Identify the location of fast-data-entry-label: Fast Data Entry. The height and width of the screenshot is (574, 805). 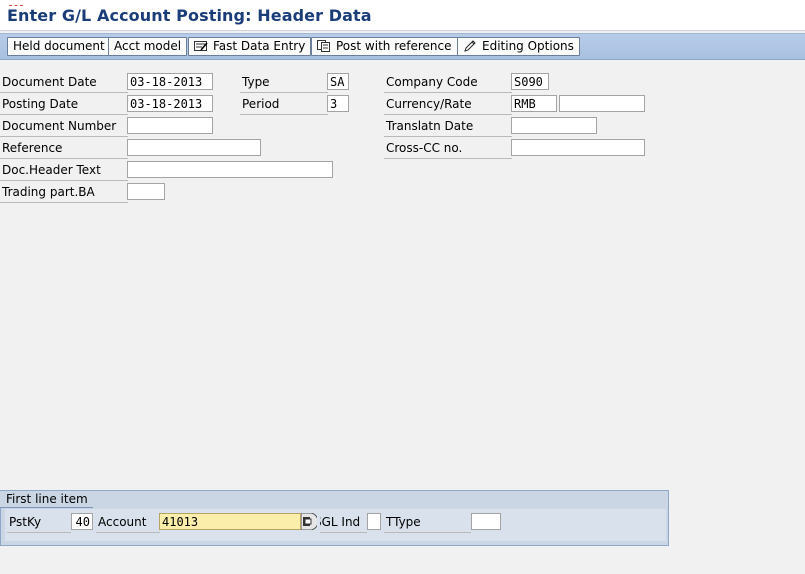
(259, 46).